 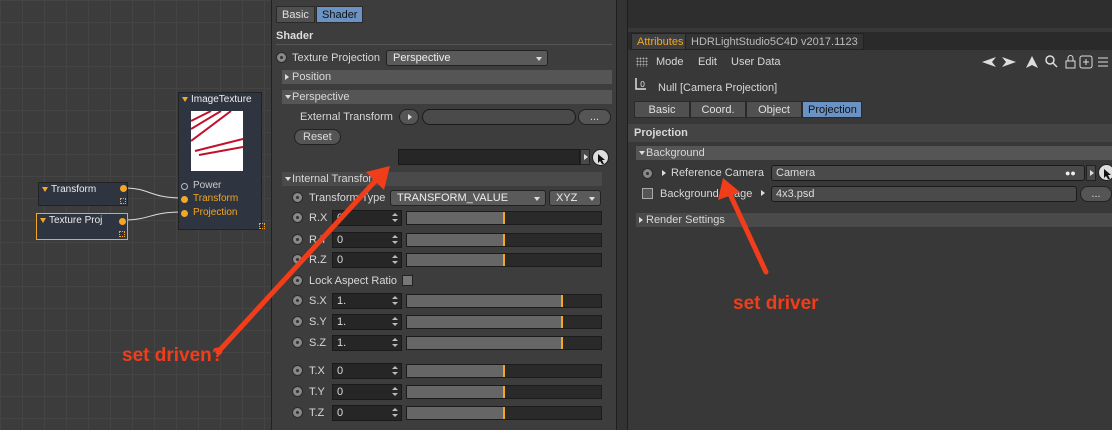 What do you see at coordinates (776, 303) in the screenshot?
I see `set-driver-annotation: set driver` at bounding box center [776, 303].